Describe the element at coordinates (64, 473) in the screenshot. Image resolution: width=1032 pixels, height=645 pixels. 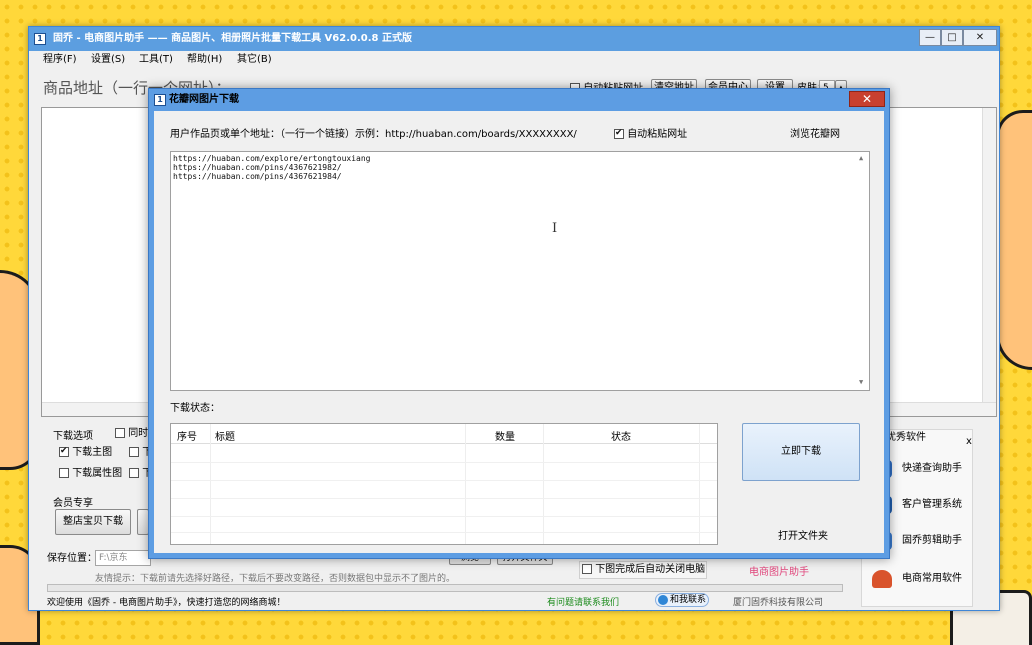
I see `attribute-image-checkbox` at that location.